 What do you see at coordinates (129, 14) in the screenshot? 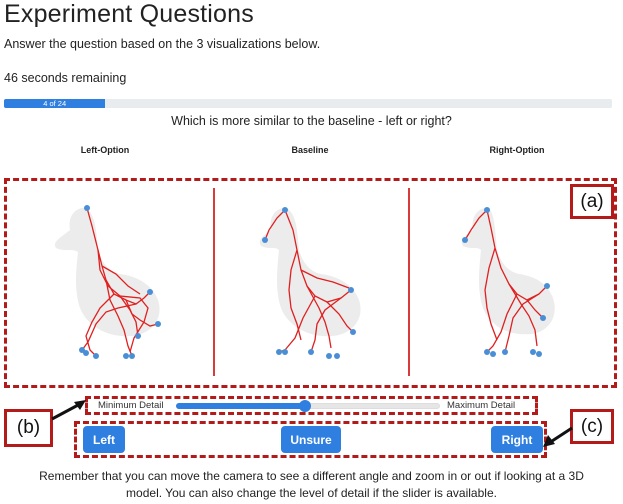
I see `page-title: Experiment Questions` at bounding box center [129, 14].